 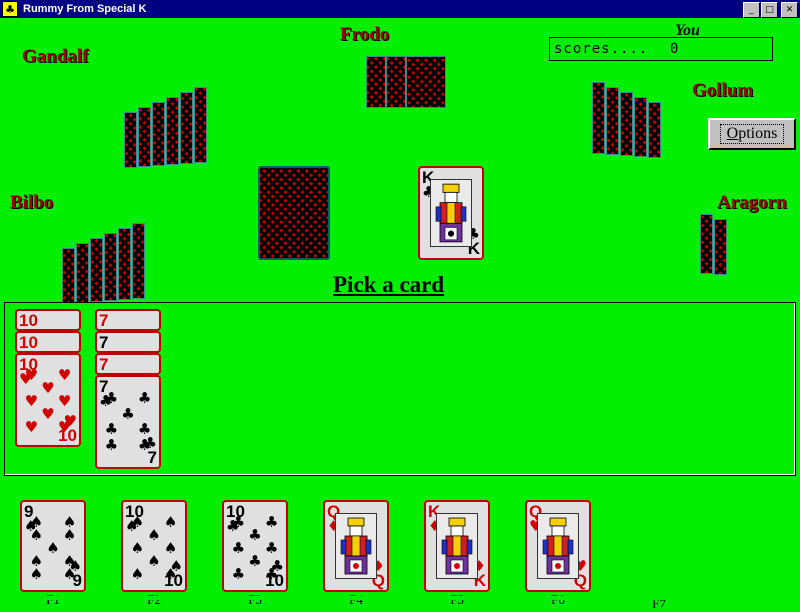 I want to click on score-value: 0, so click(x=674, y=49).